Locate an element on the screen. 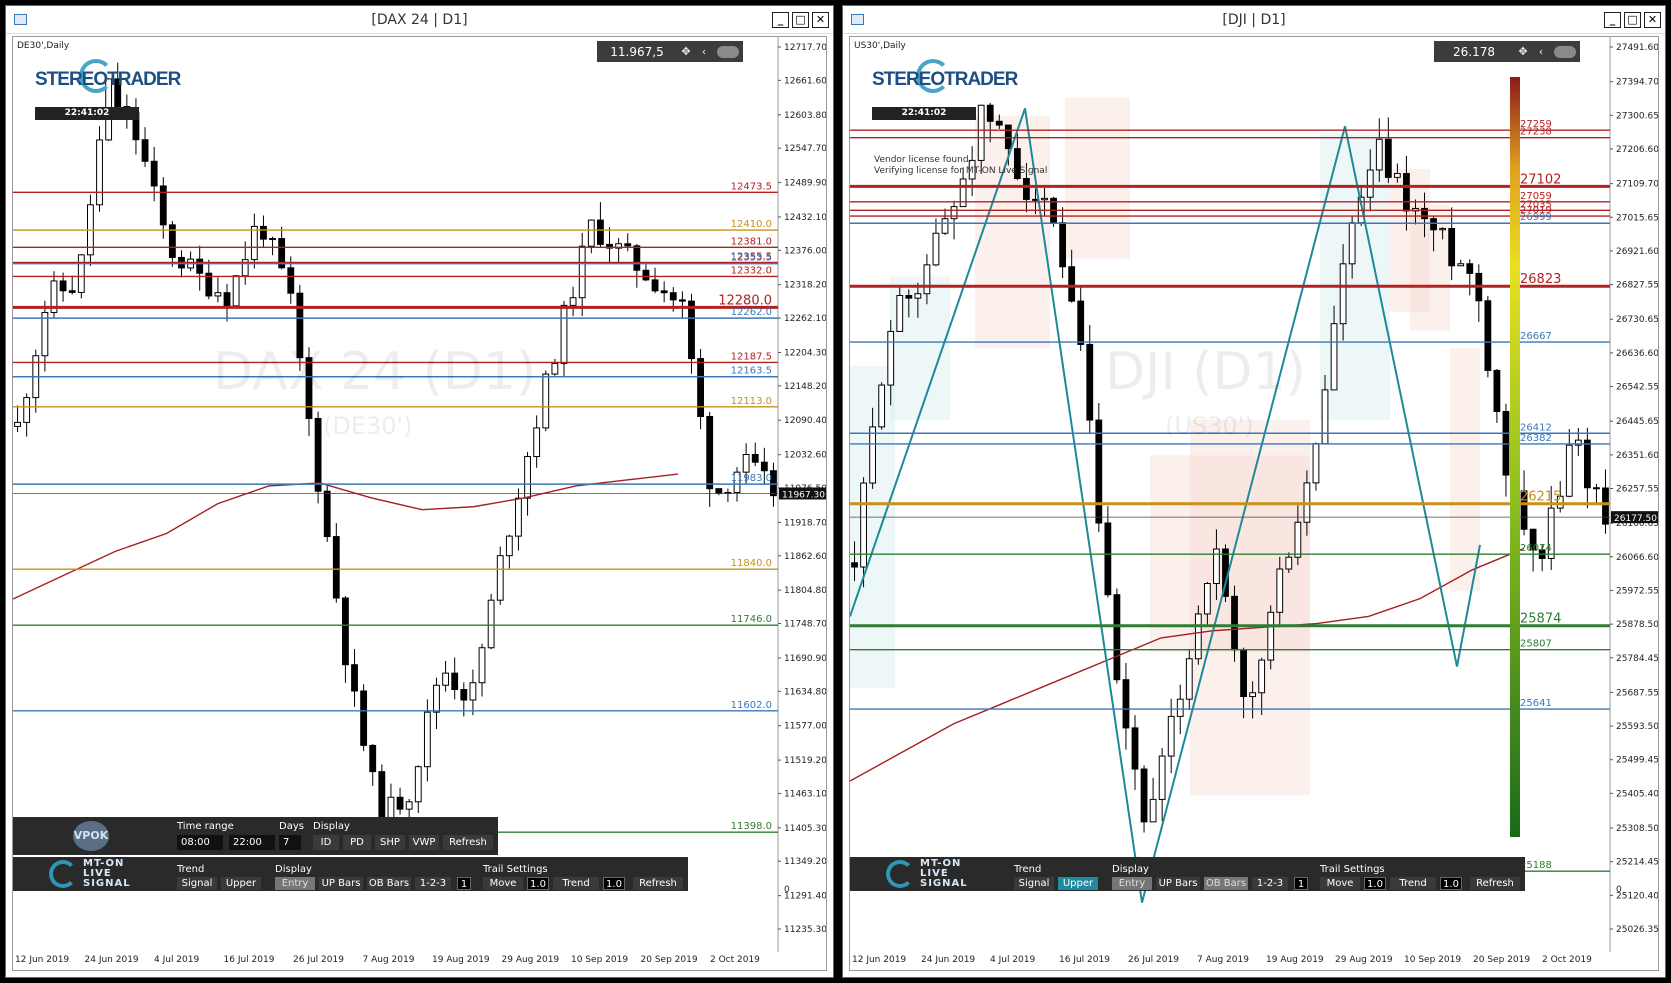 This screenshot has width=1671, height=983. vwp-button: VWP is located at coordinates (424, 842).